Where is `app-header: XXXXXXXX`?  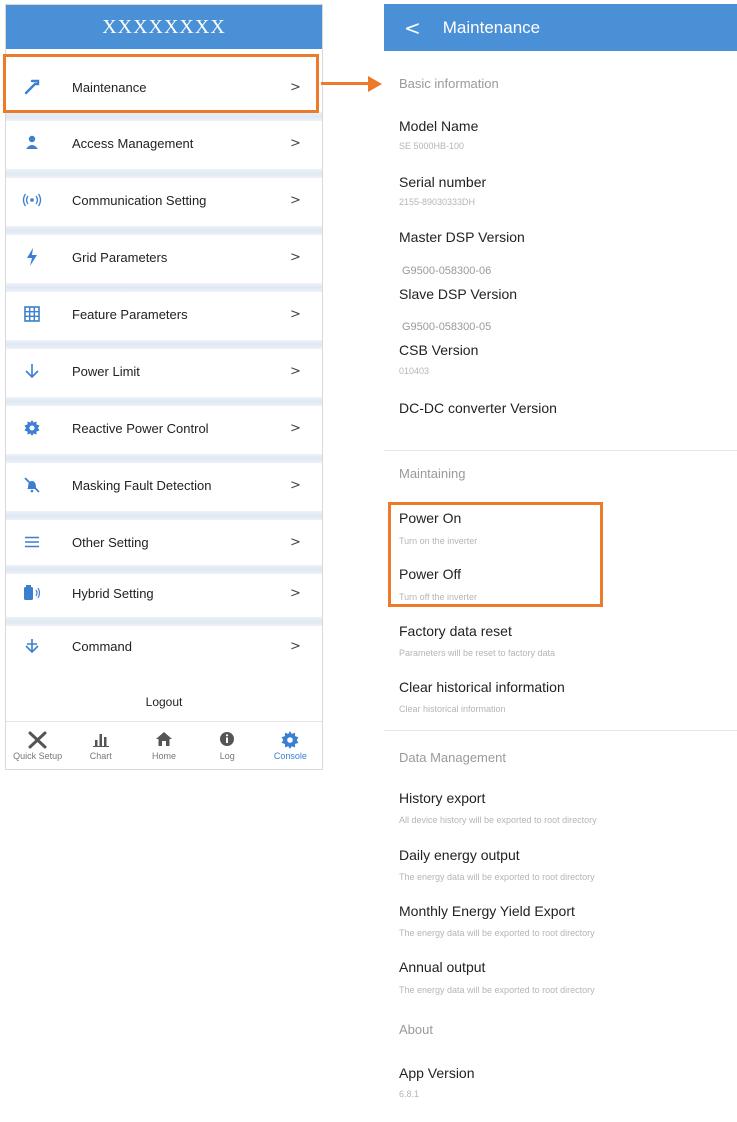
app-header: XXXXXXXX is located at coordinates (164, 27).